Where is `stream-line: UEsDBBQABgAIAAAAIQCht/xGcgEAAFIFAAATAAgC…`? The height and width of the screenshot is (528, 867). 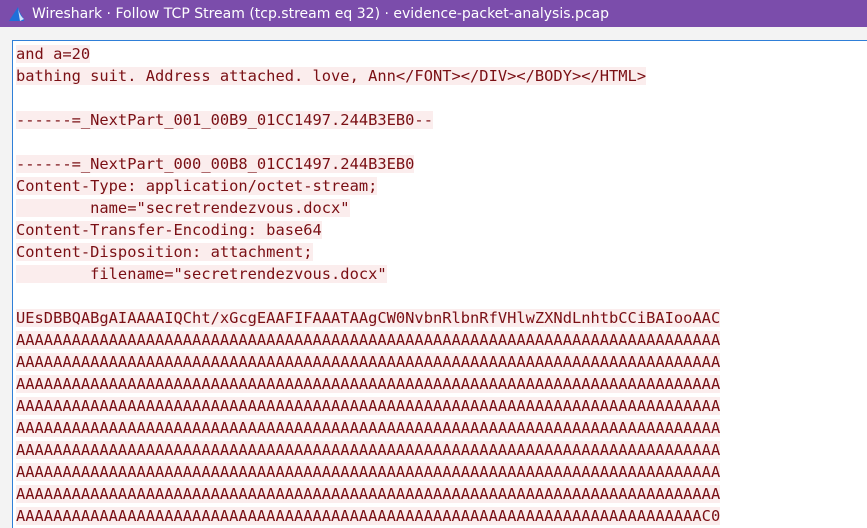
stream-line: UEsDBBQABgAIAAAAIQCht/xGcgEAAFIFAAATAAgC… is located at coordinates (440, 318).